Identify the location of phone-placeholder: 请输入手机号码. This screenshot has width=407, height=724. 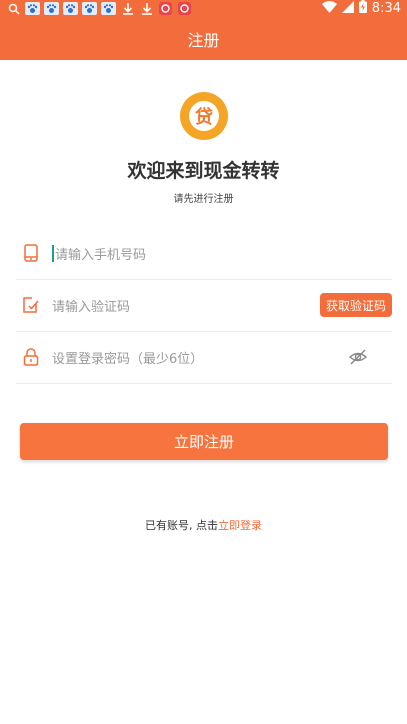
(101, 255).